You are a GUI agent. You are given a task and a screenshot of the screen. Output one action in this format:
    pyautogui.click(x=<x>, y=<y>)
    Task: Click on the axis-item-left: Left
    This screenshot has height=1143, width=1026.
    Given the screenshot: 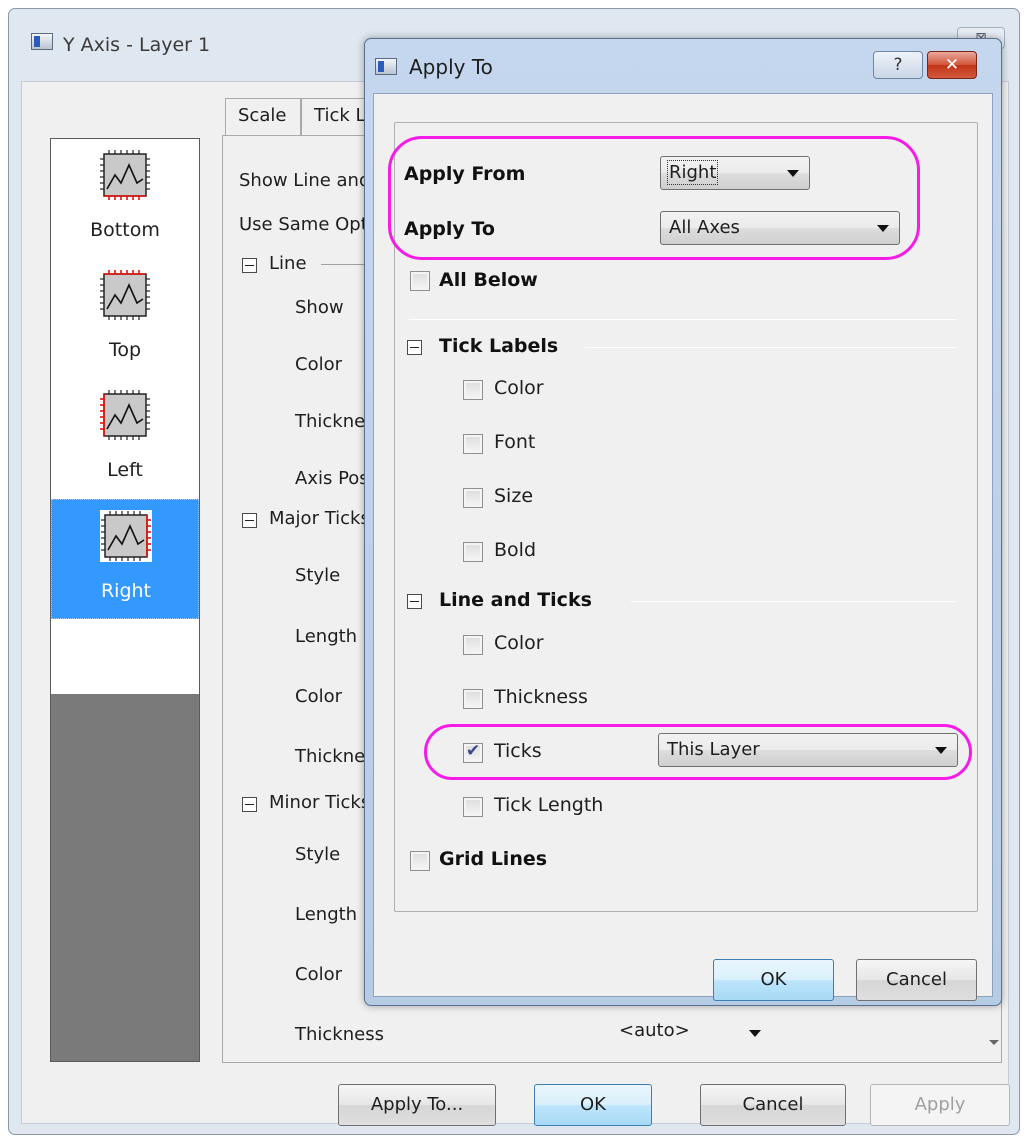 What is the action you would take?
    pyautogui.click(x=125, y=439)
    